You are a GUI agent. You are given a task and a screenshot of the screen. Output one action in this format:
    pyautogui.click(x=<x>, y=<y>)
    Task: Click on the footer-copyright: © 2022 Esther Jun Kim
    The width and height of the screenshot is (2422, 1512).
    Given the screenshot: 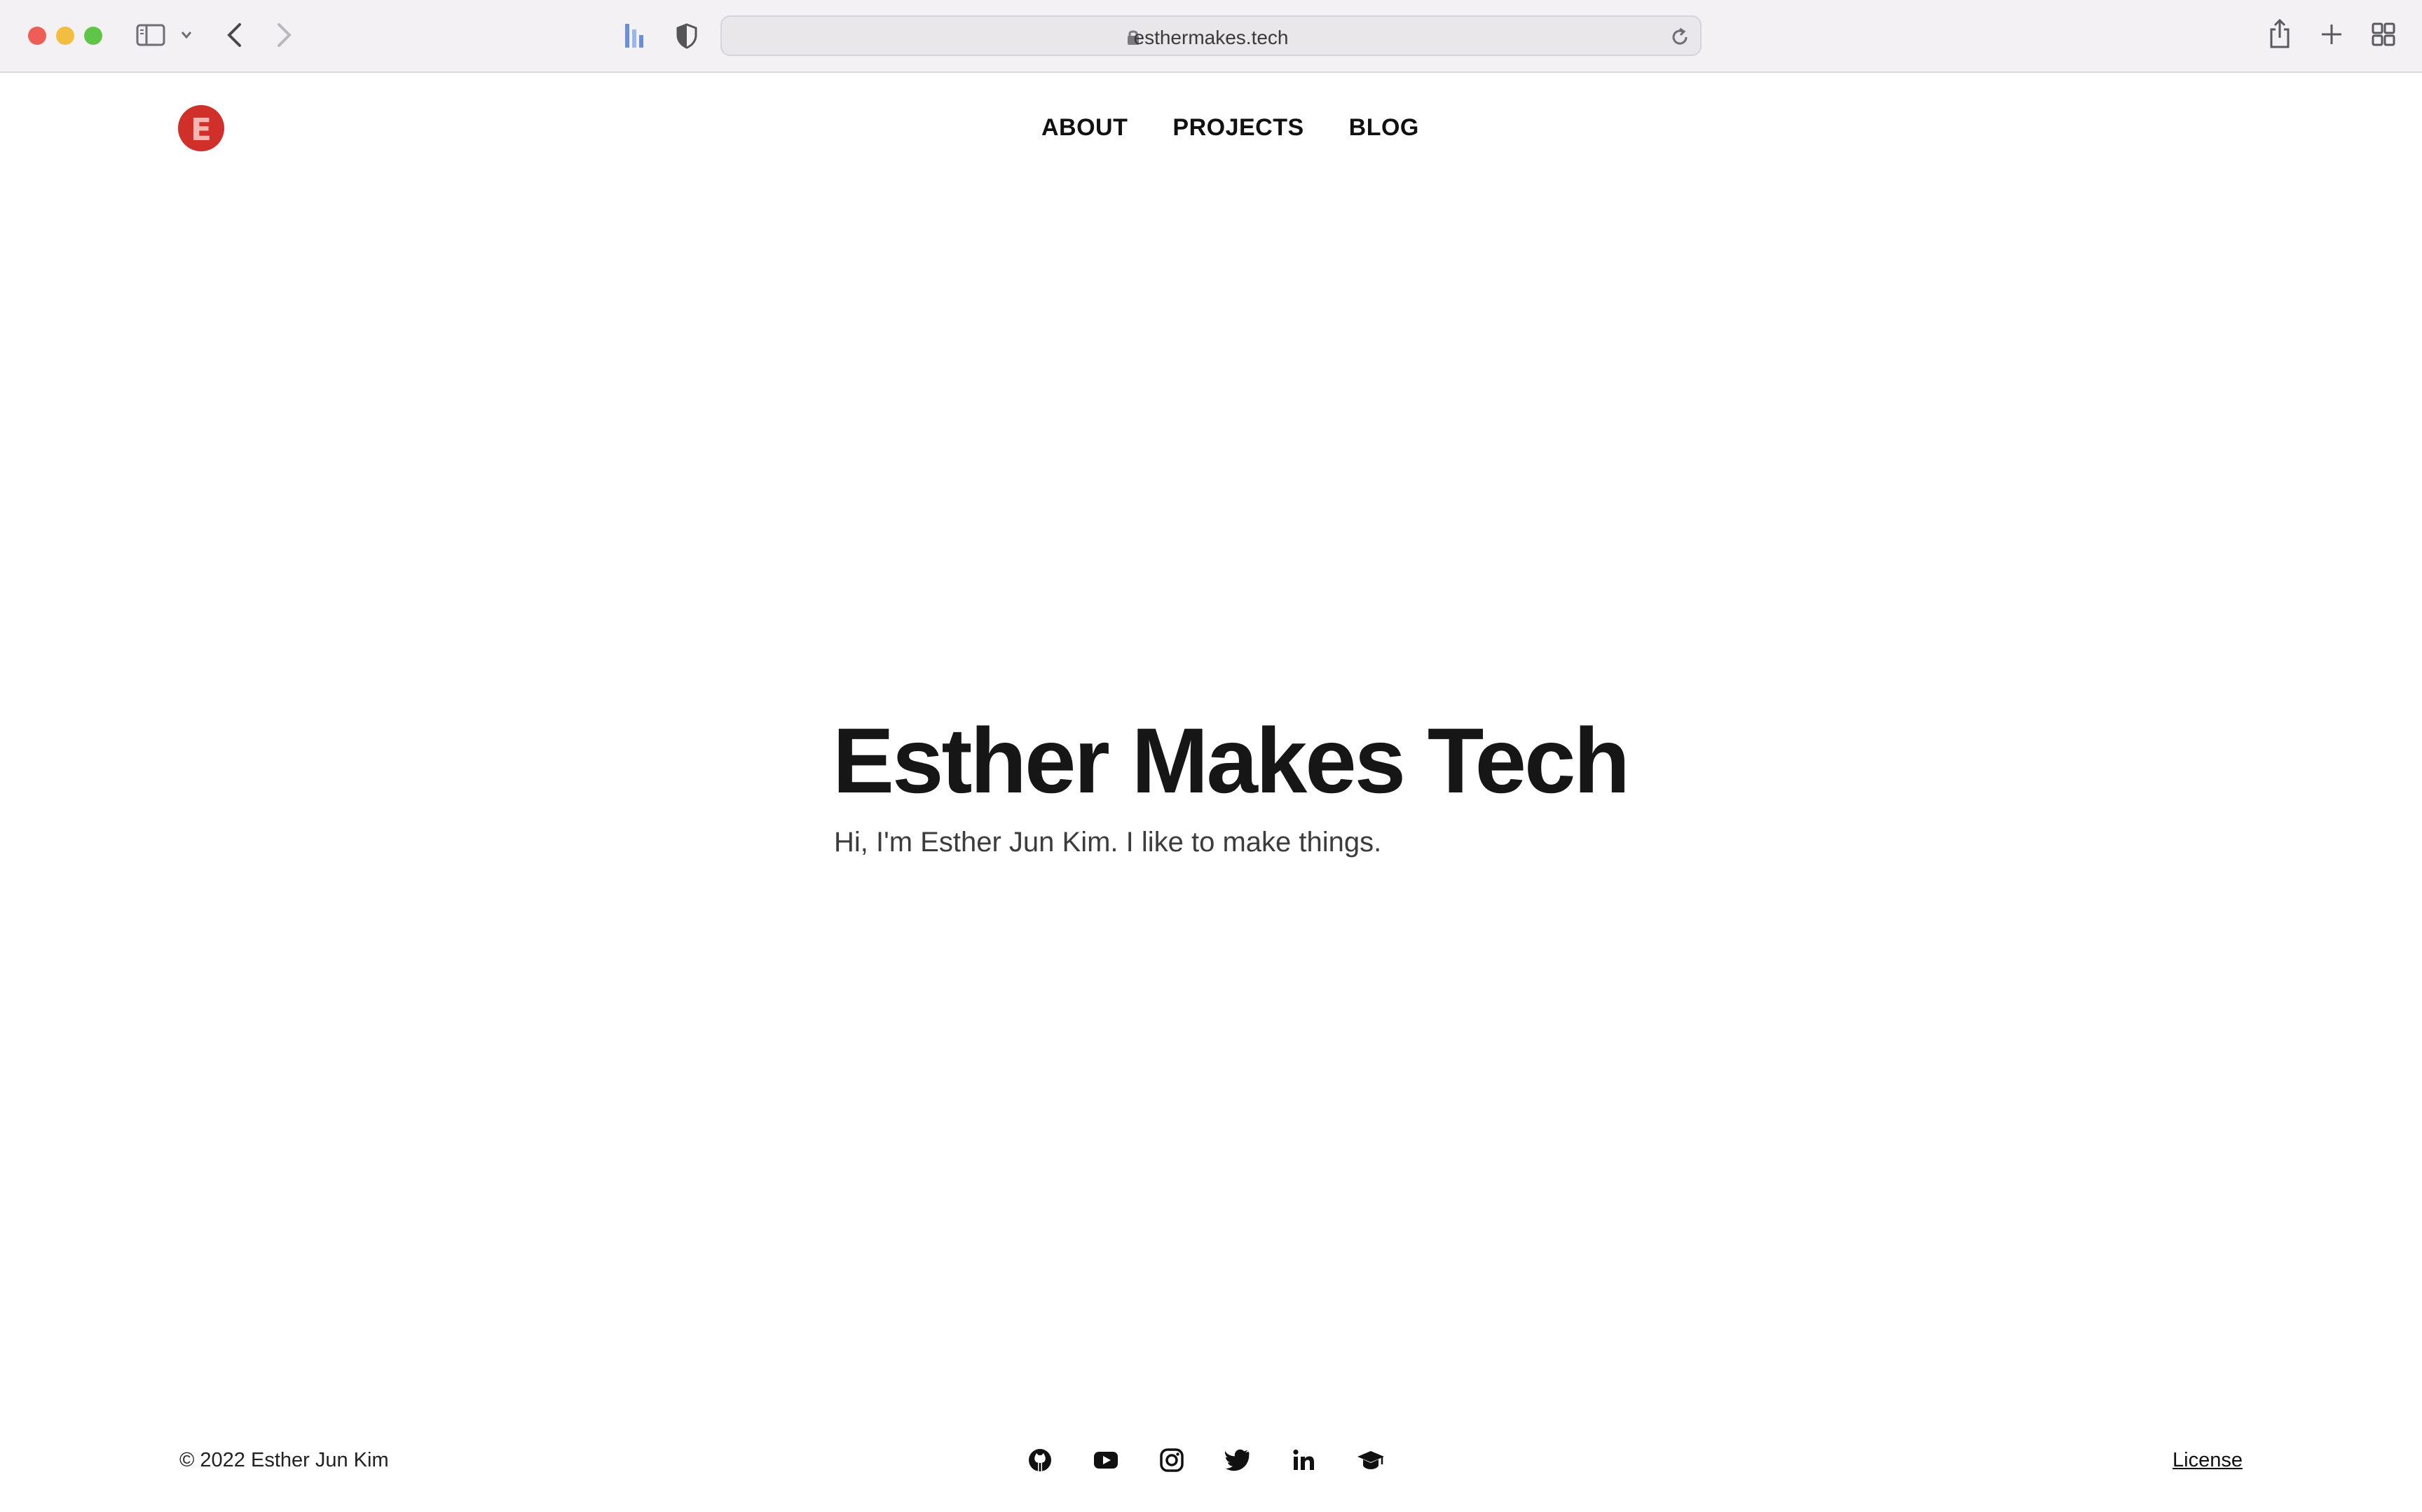 What is the action you would take?
    pyautogui.click(x=284, y=1460)
    